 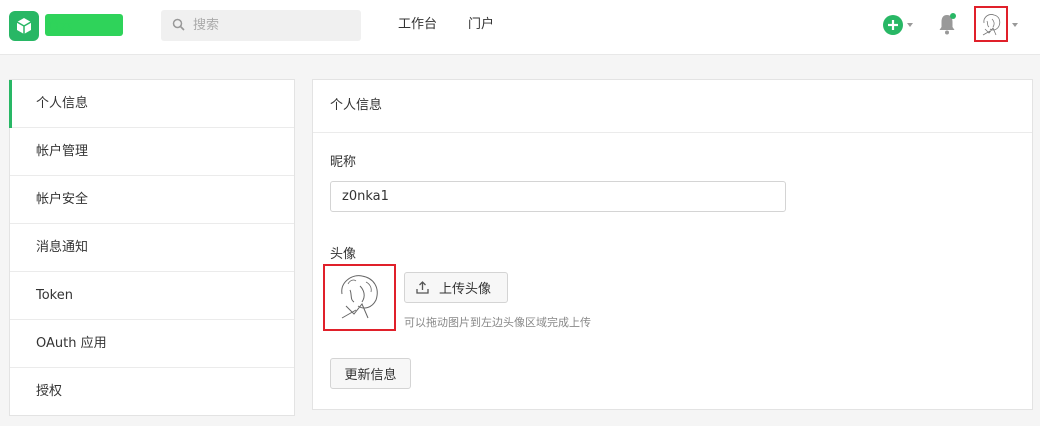 I want to click on nickname-label: 昵称, so click(x=343, y=162).